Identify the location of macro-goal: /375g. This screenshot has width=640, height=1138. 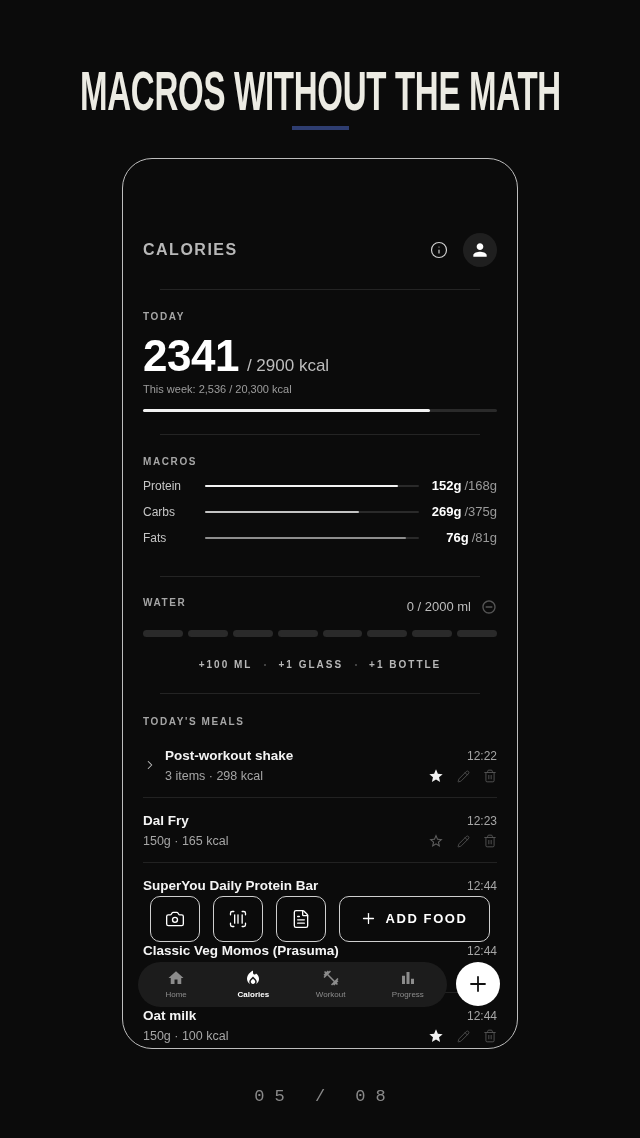
(480, 512).